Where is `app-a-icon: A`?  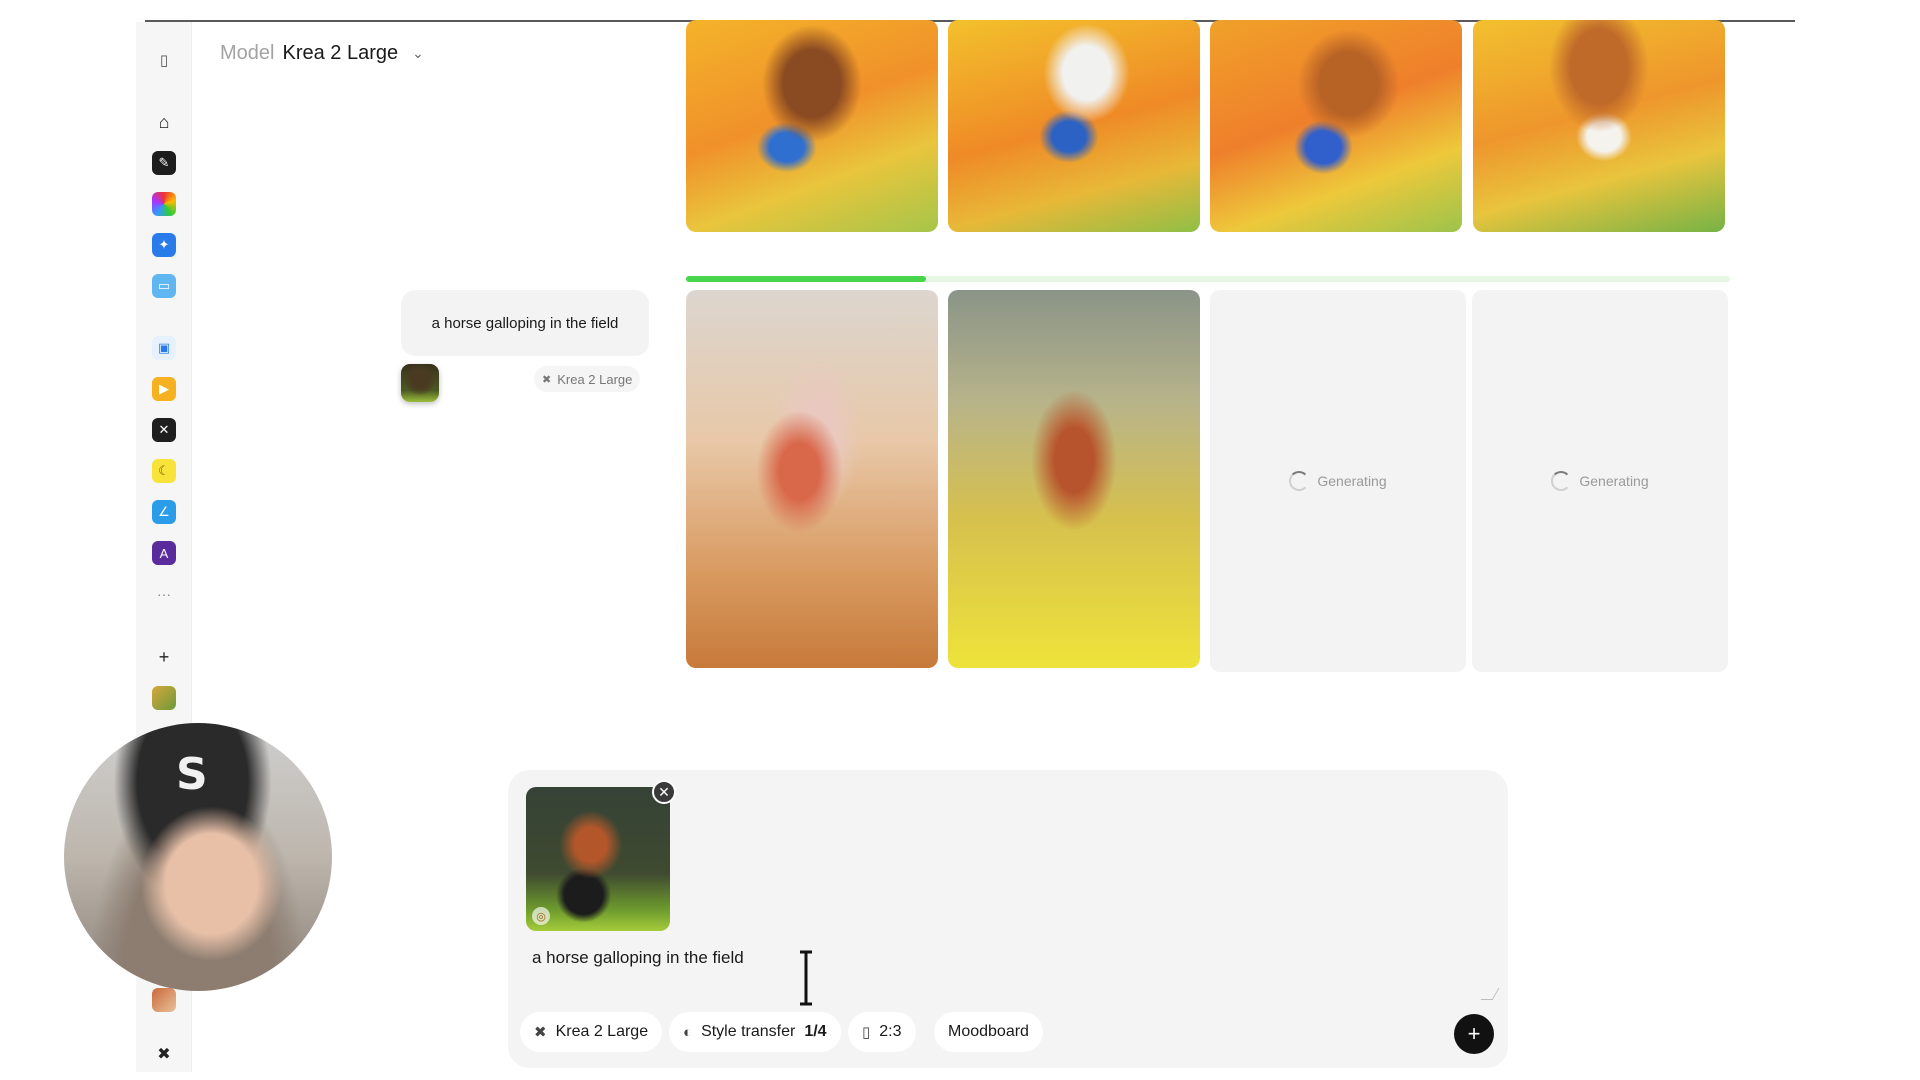 app-a-icon: A is located at coordinates (164, 553).